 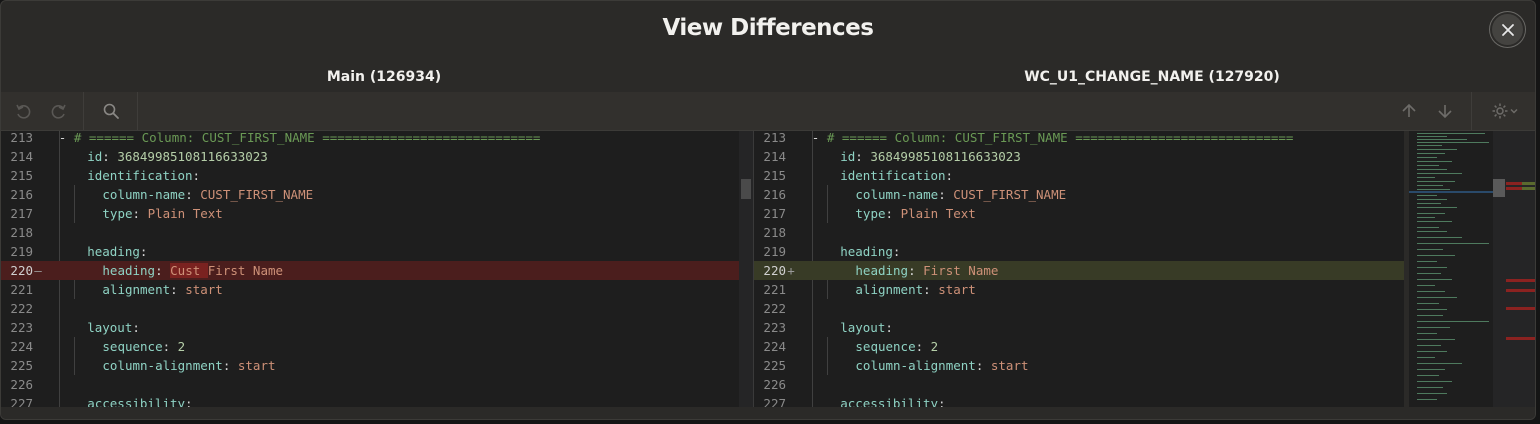 What do you see at coordinates (915, 365) in the screenshot?
I see `code-token: column-alignment` at bounding box center [915, 365].